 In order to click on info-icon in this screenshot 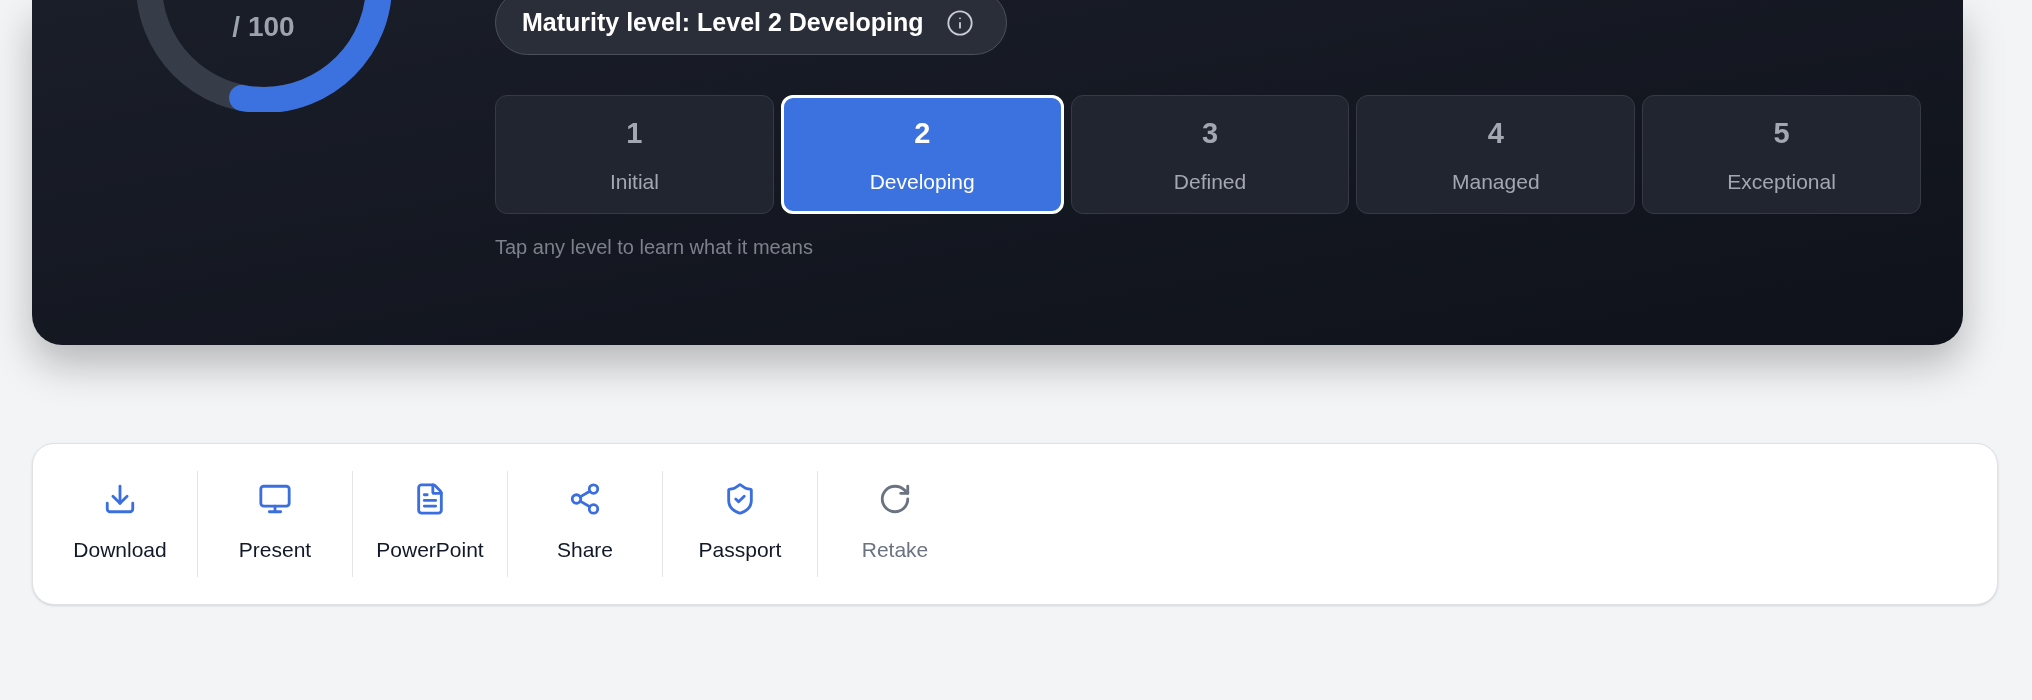, I will do `click(959, 22)`.